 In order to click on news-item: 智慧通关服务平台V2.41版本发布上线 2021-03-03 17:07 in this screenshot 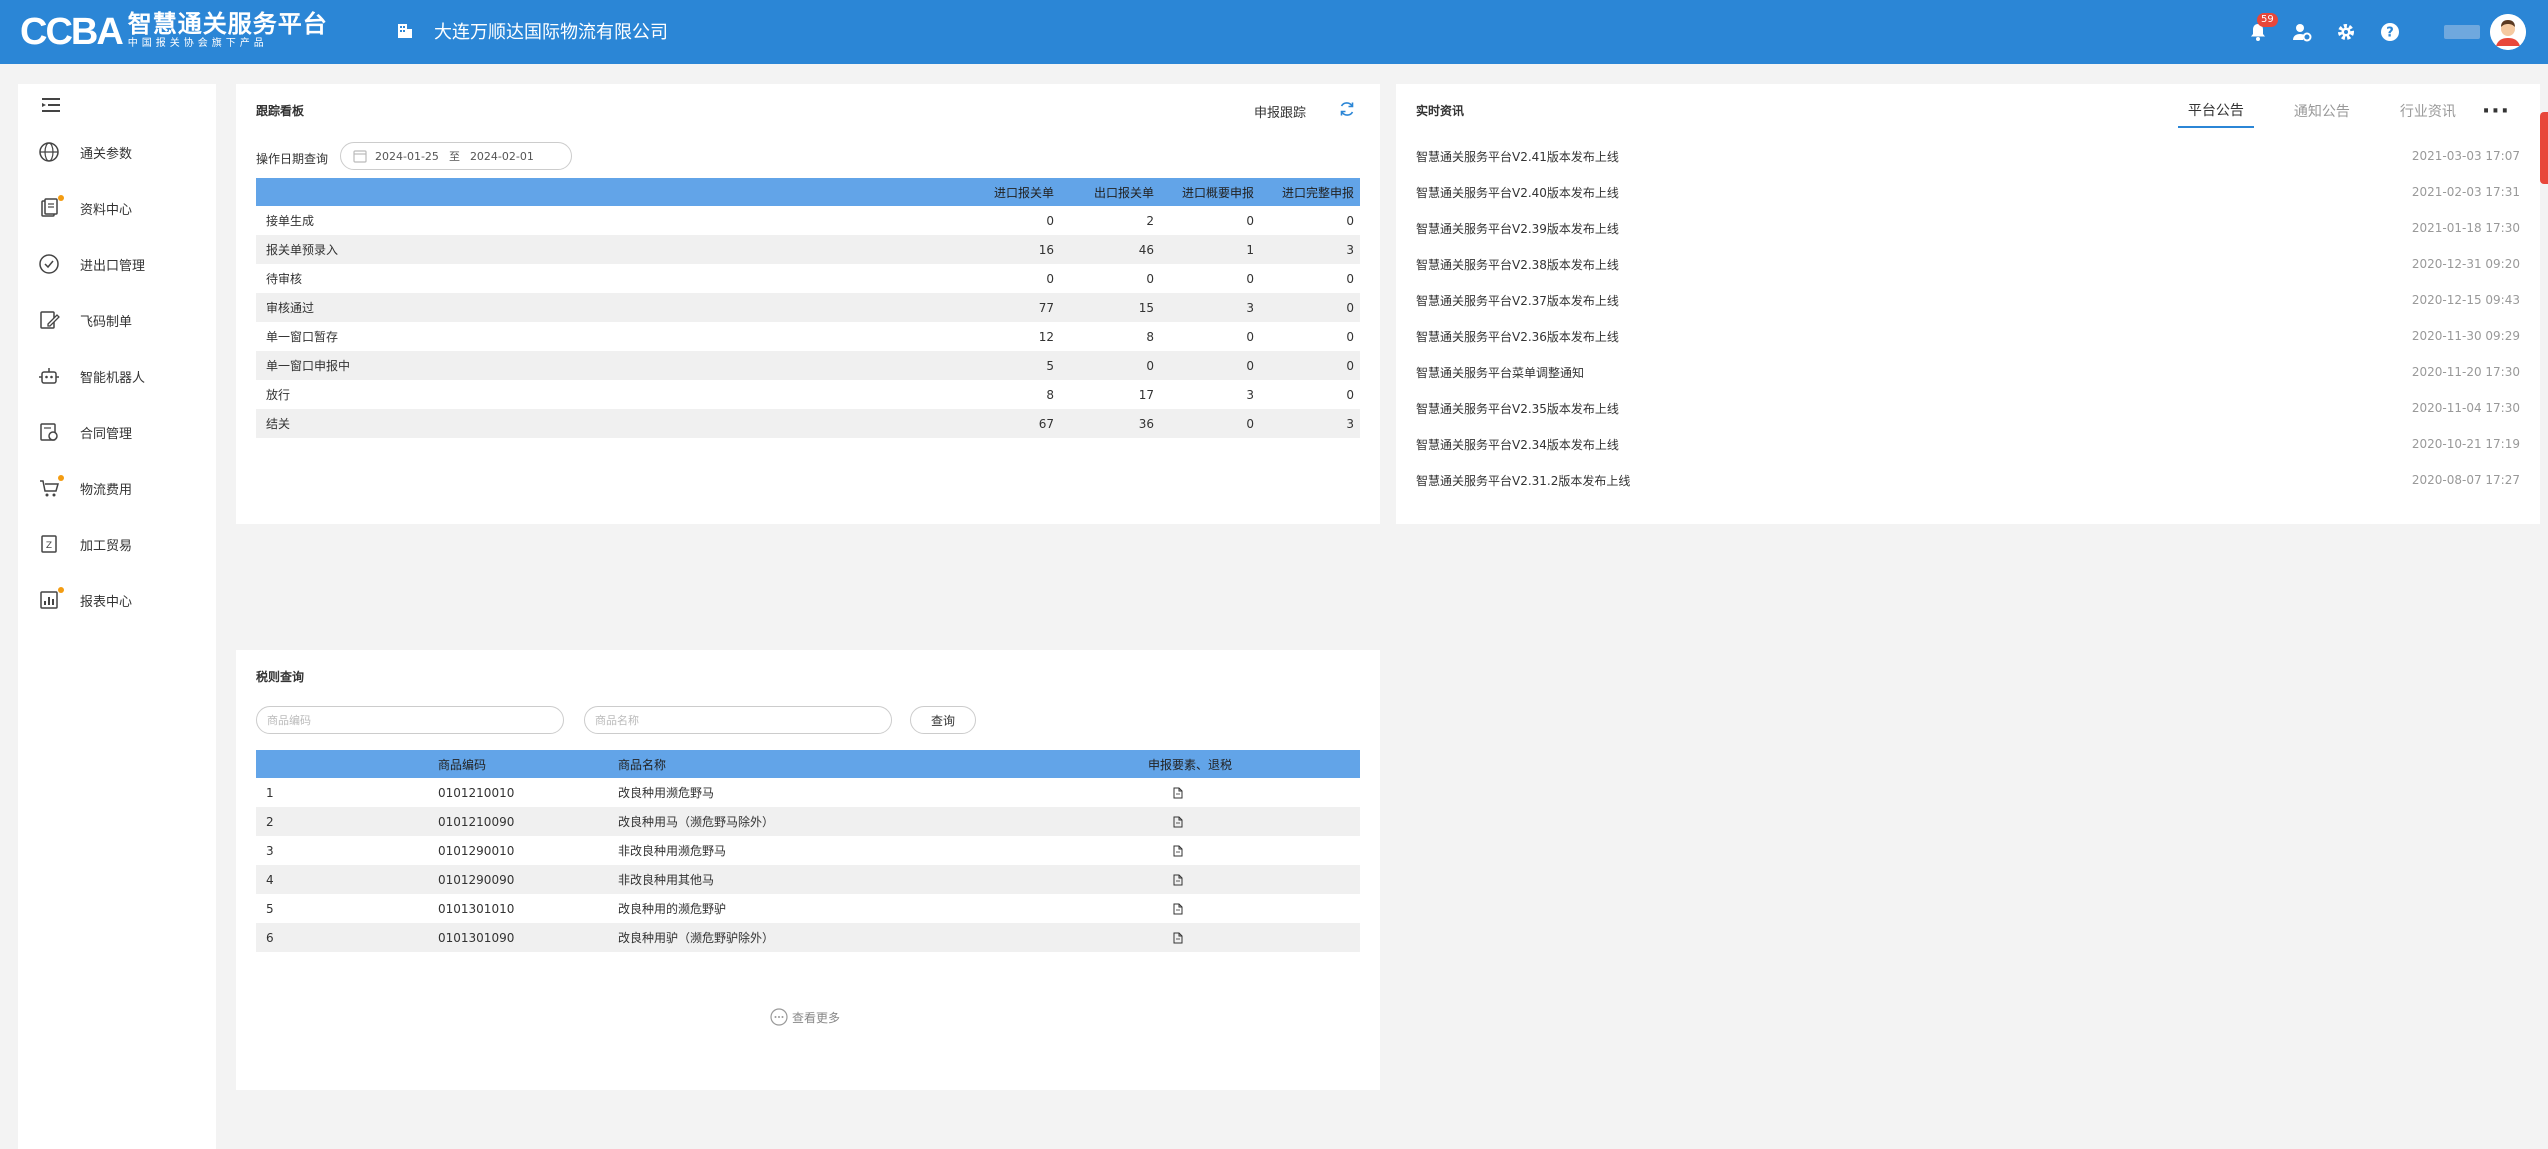, I will do `click(1968, 156)`.